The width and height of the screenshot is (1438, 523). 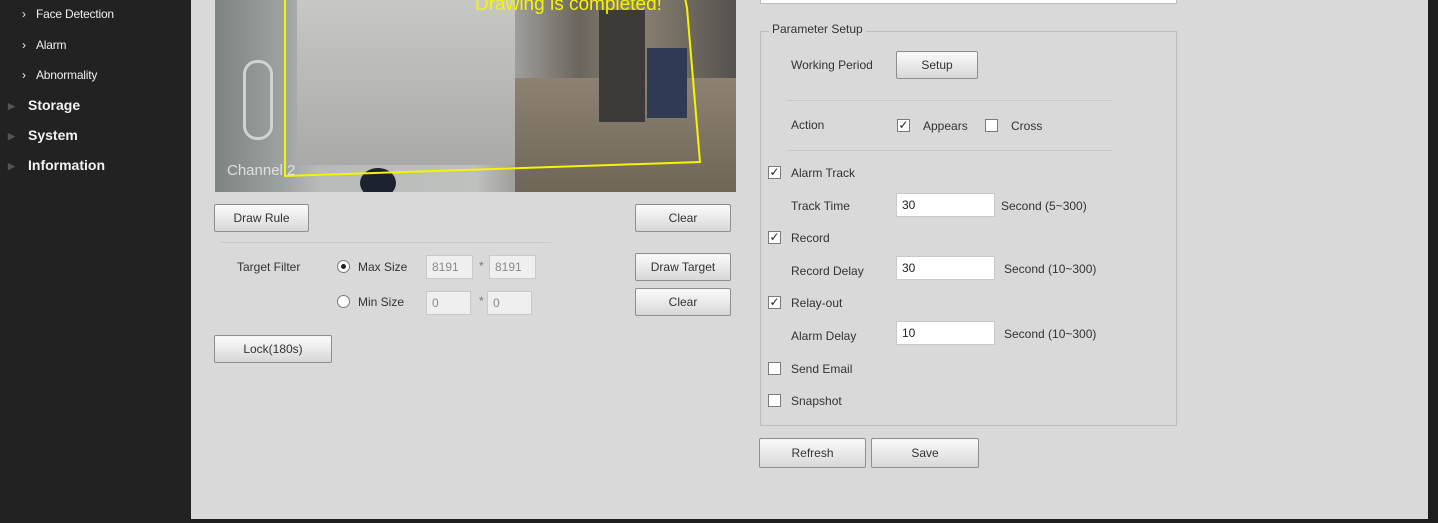 I want to click on sidebar-item-label: System, so click(x=53, y=135).